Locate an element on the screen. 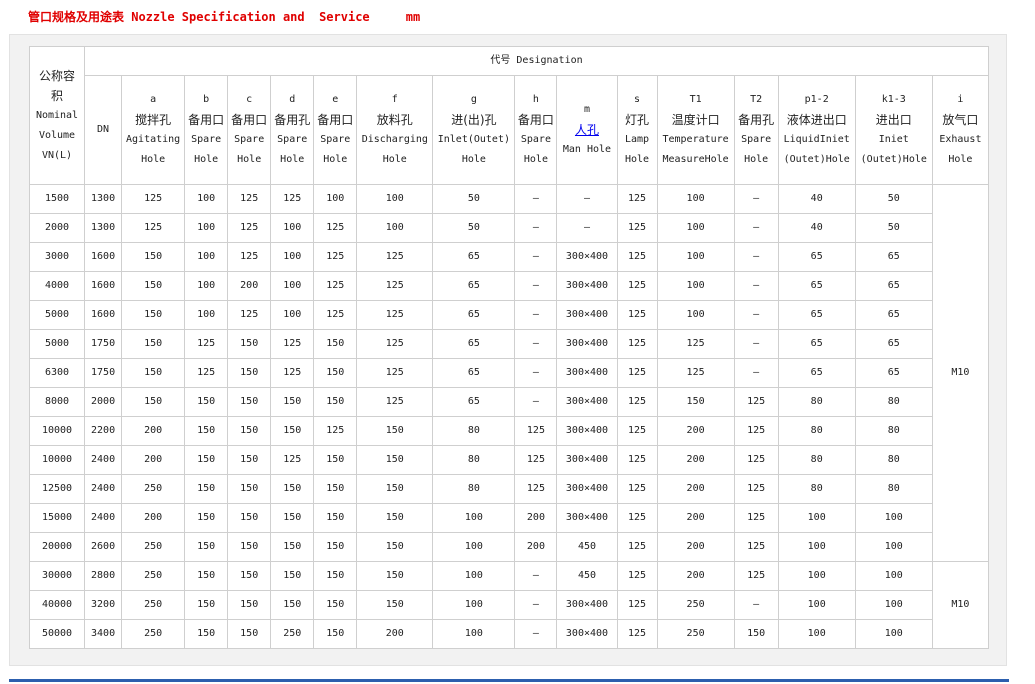 This screenshot has height=684, width=1035. column-en-label: Lamp is located at coordinates (637, 139).